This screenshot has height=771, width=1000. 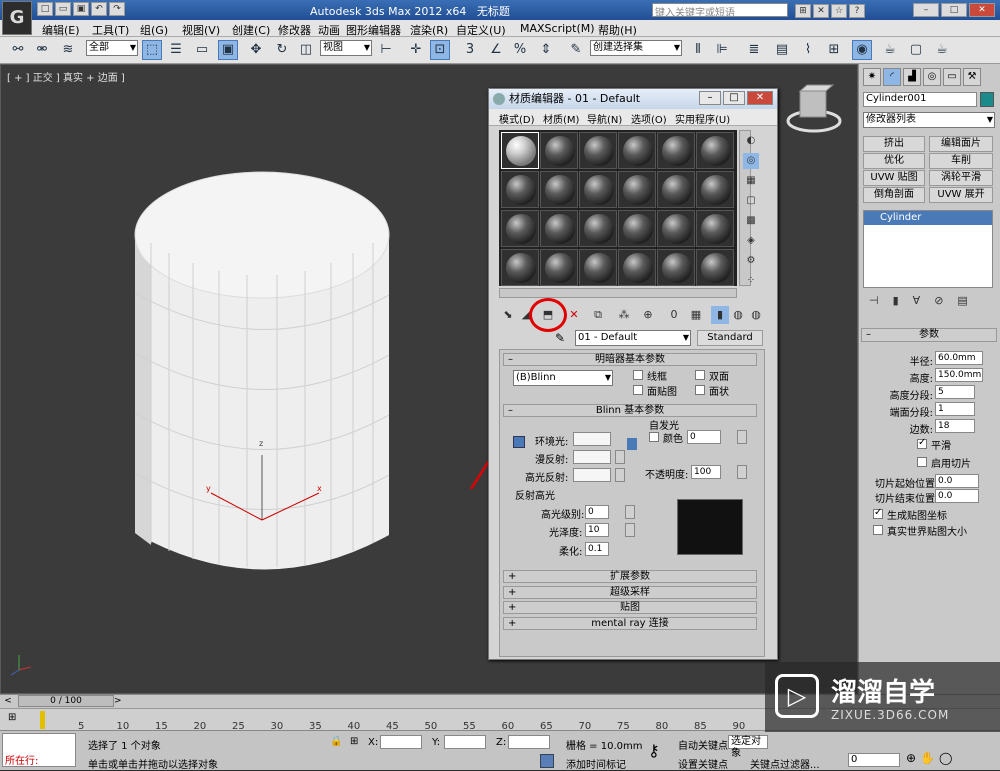 What do you see at coordinates (560, 338) in the screenshot?
I see `eyedropper-icon: ✎` at bounding box center [560, 338].